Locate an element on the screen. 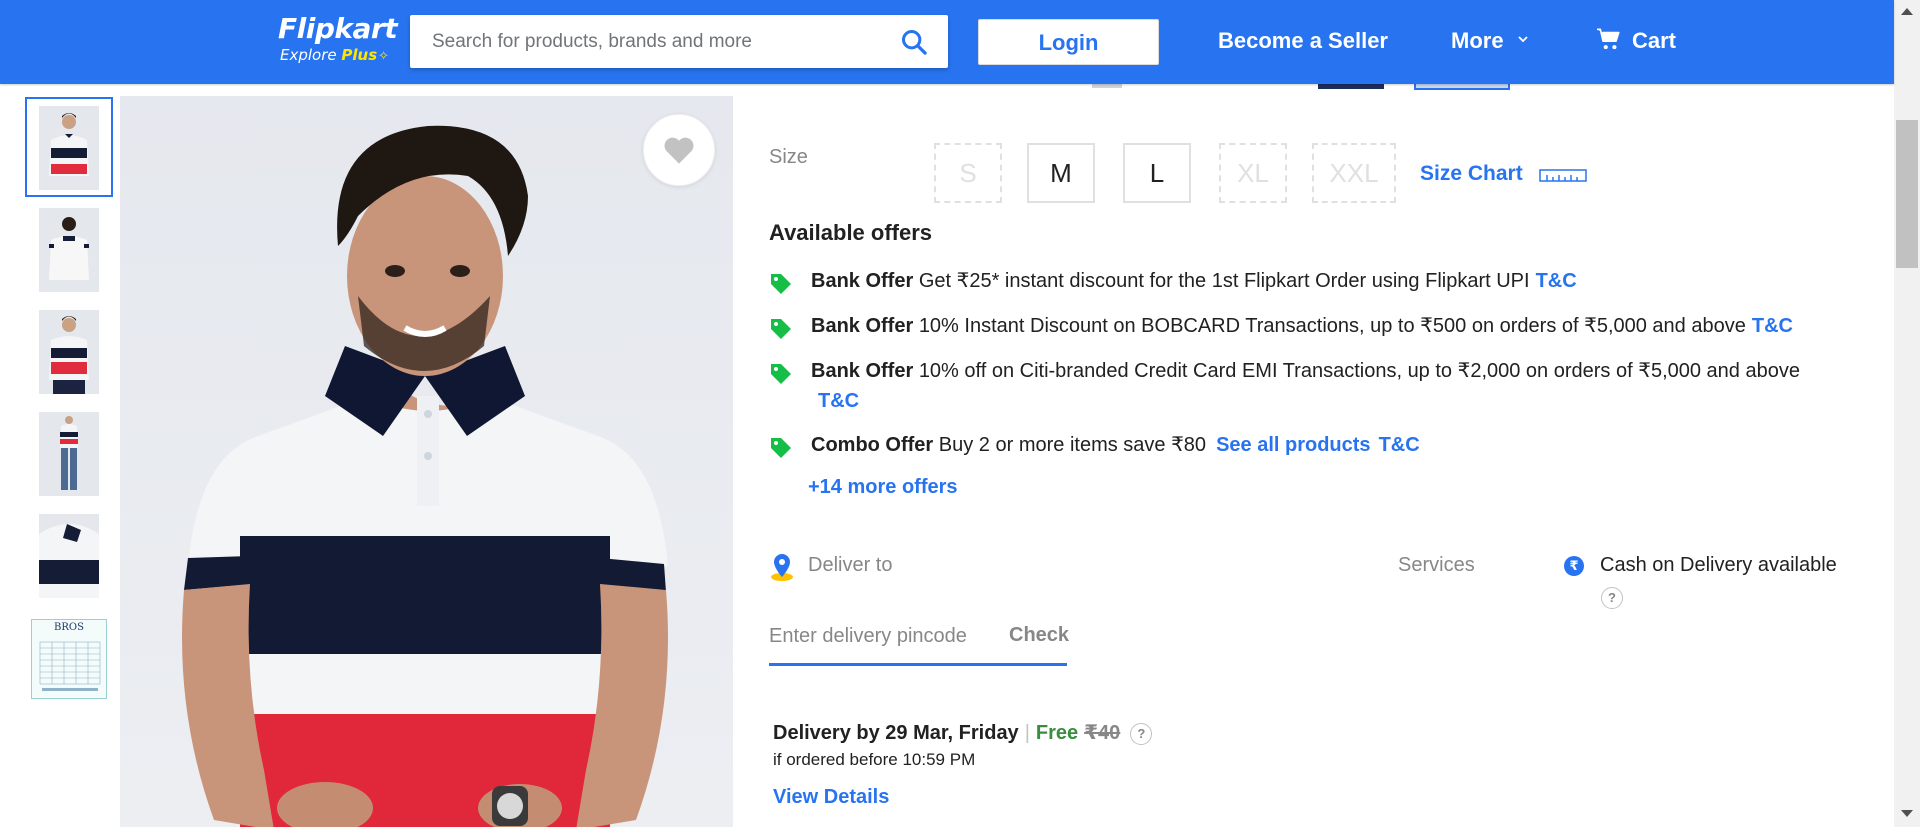  logo-explore-text: Explore is located at coordinates (308, 55).